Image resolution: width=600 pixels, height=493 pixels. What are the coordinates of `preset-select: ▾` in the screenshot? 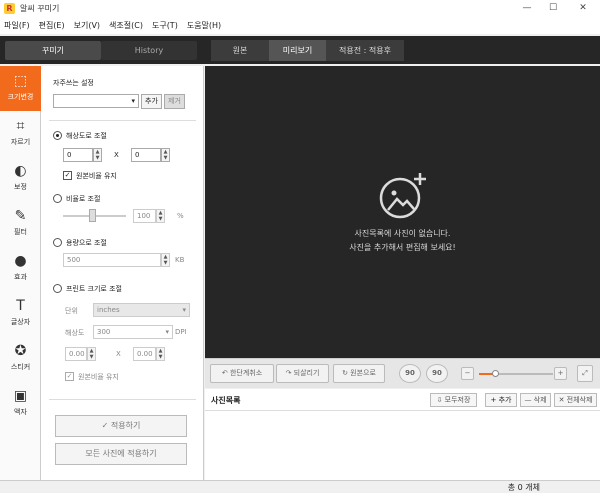 It's located at (96, 101).